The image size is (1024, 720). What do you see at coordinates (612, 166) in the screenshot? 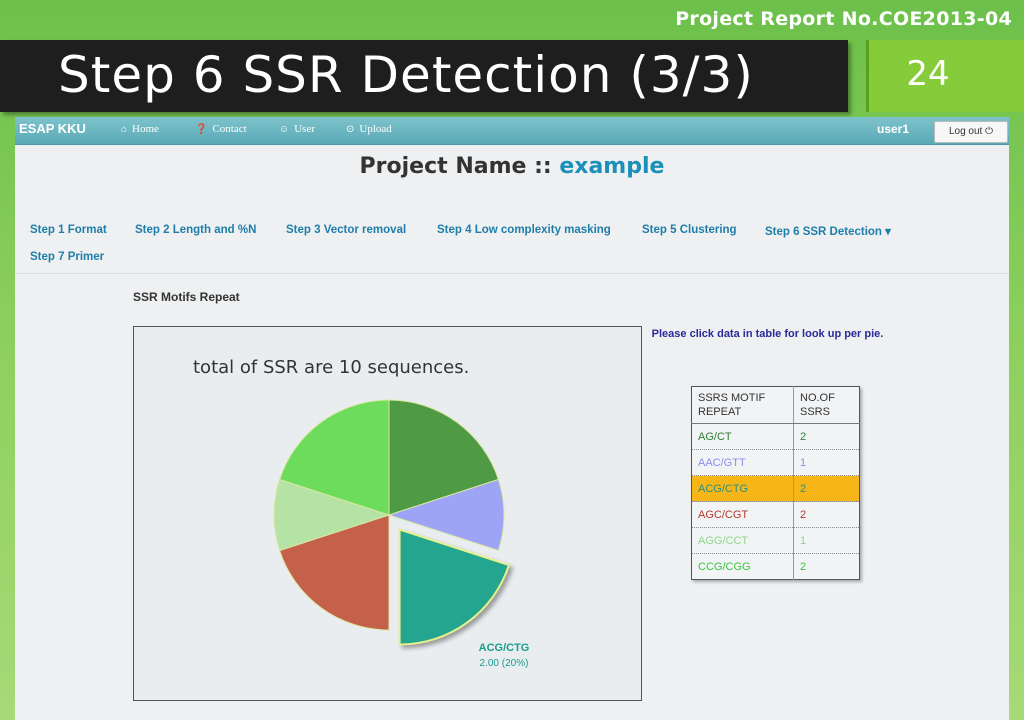
I see `project-name-value: example` at bounding box center [612, 166].